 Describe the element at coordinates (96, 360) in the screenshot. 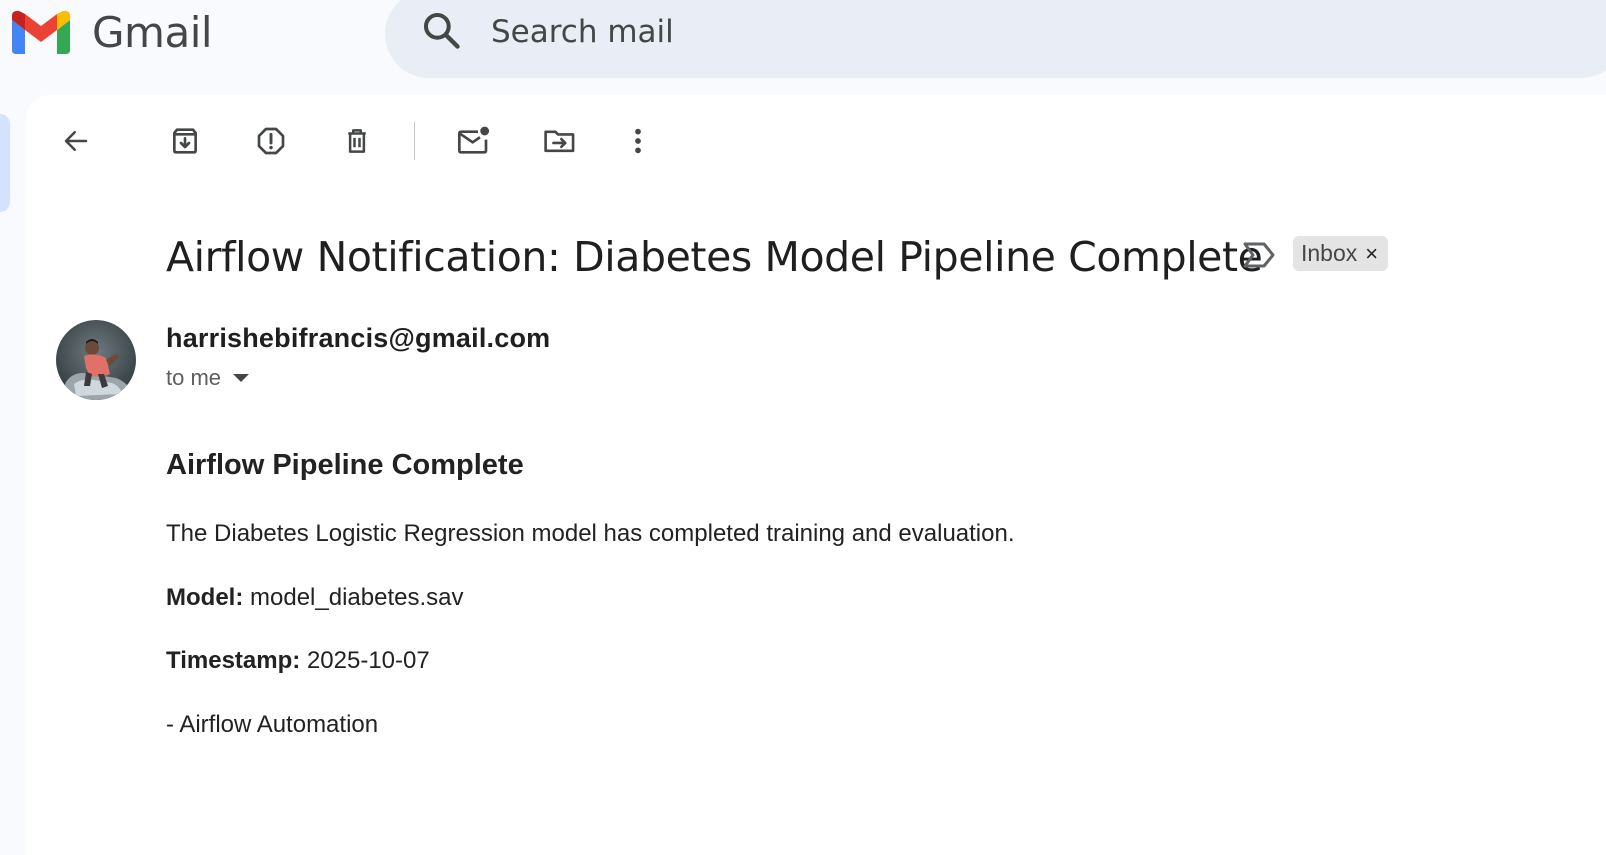

I see `sender-avatar` at that location.